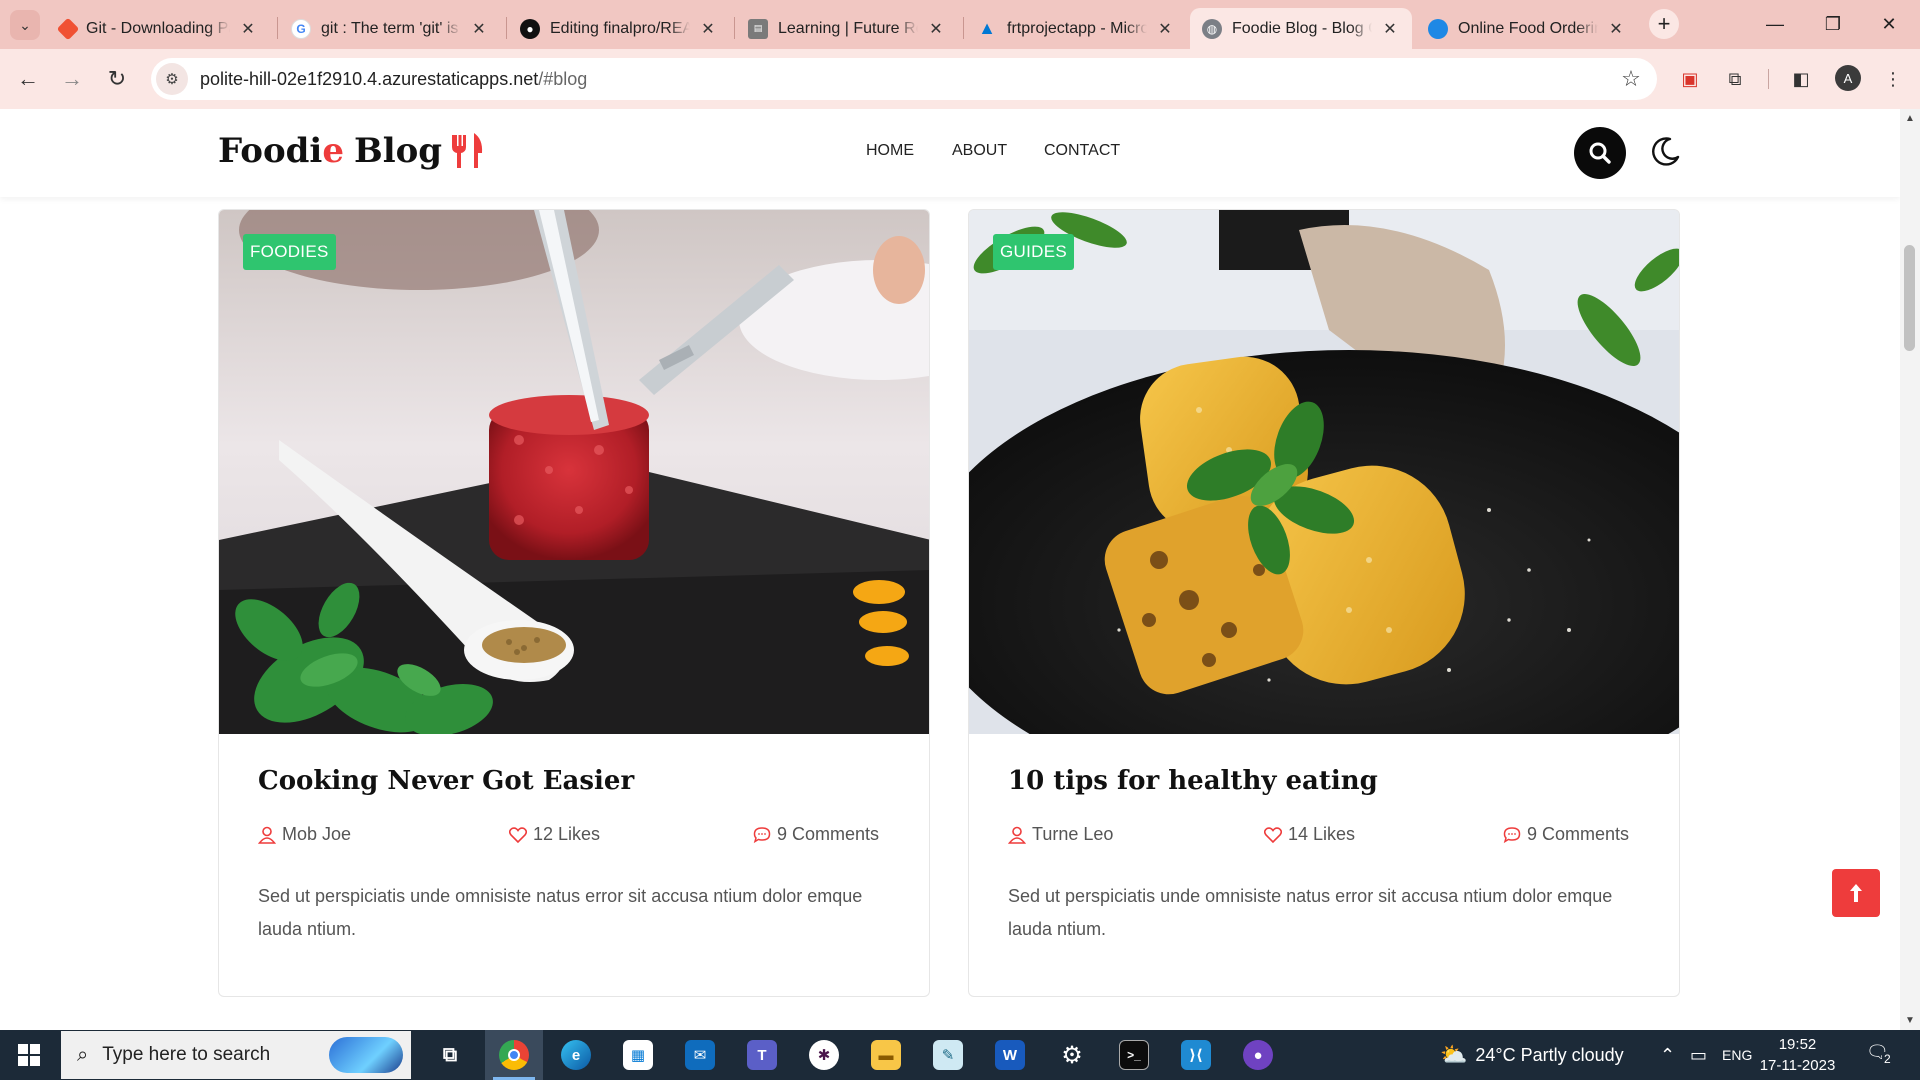 The width and height of the screenshot is (1920, 1080). I want to click on pocket-extension-icon: ▣, so click(1690, 79).